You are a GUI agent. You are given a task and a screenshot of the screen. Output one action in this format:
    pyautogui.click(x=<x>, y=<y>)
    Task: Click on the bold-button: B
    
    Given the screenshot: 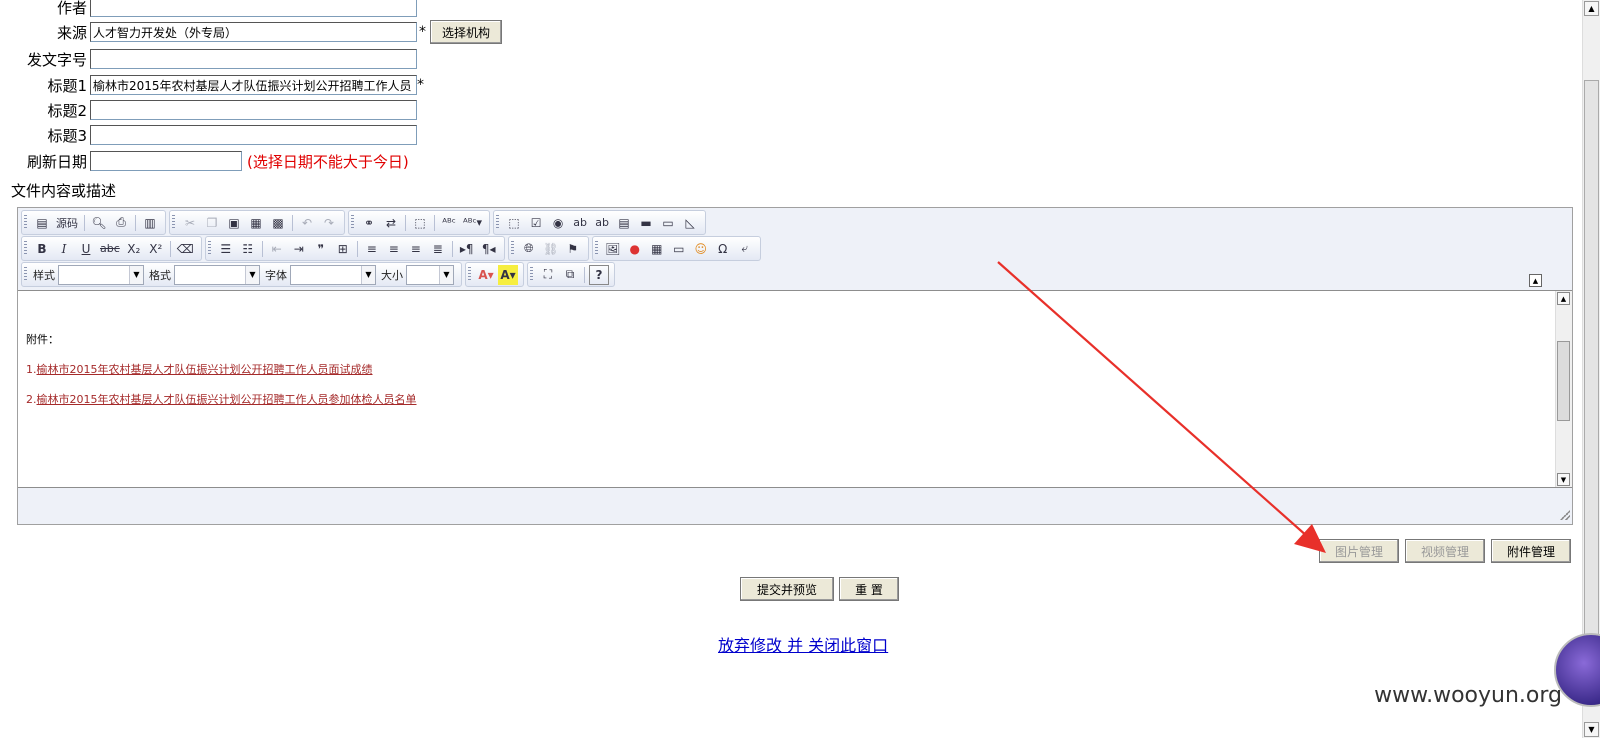 What is the action you would take?
    pyautogui.click(x=42, y=249)
    